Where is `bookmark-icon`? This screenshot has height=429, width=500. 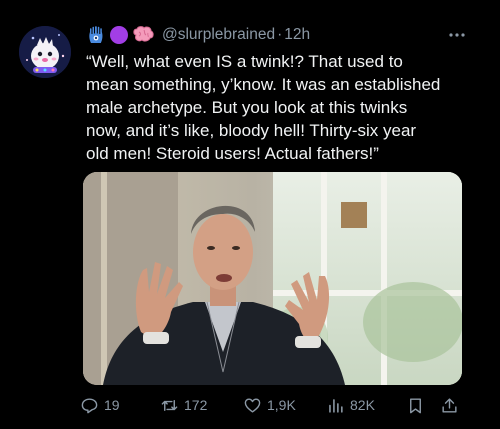
bookmark-icon is located at coordinates (415, 405).